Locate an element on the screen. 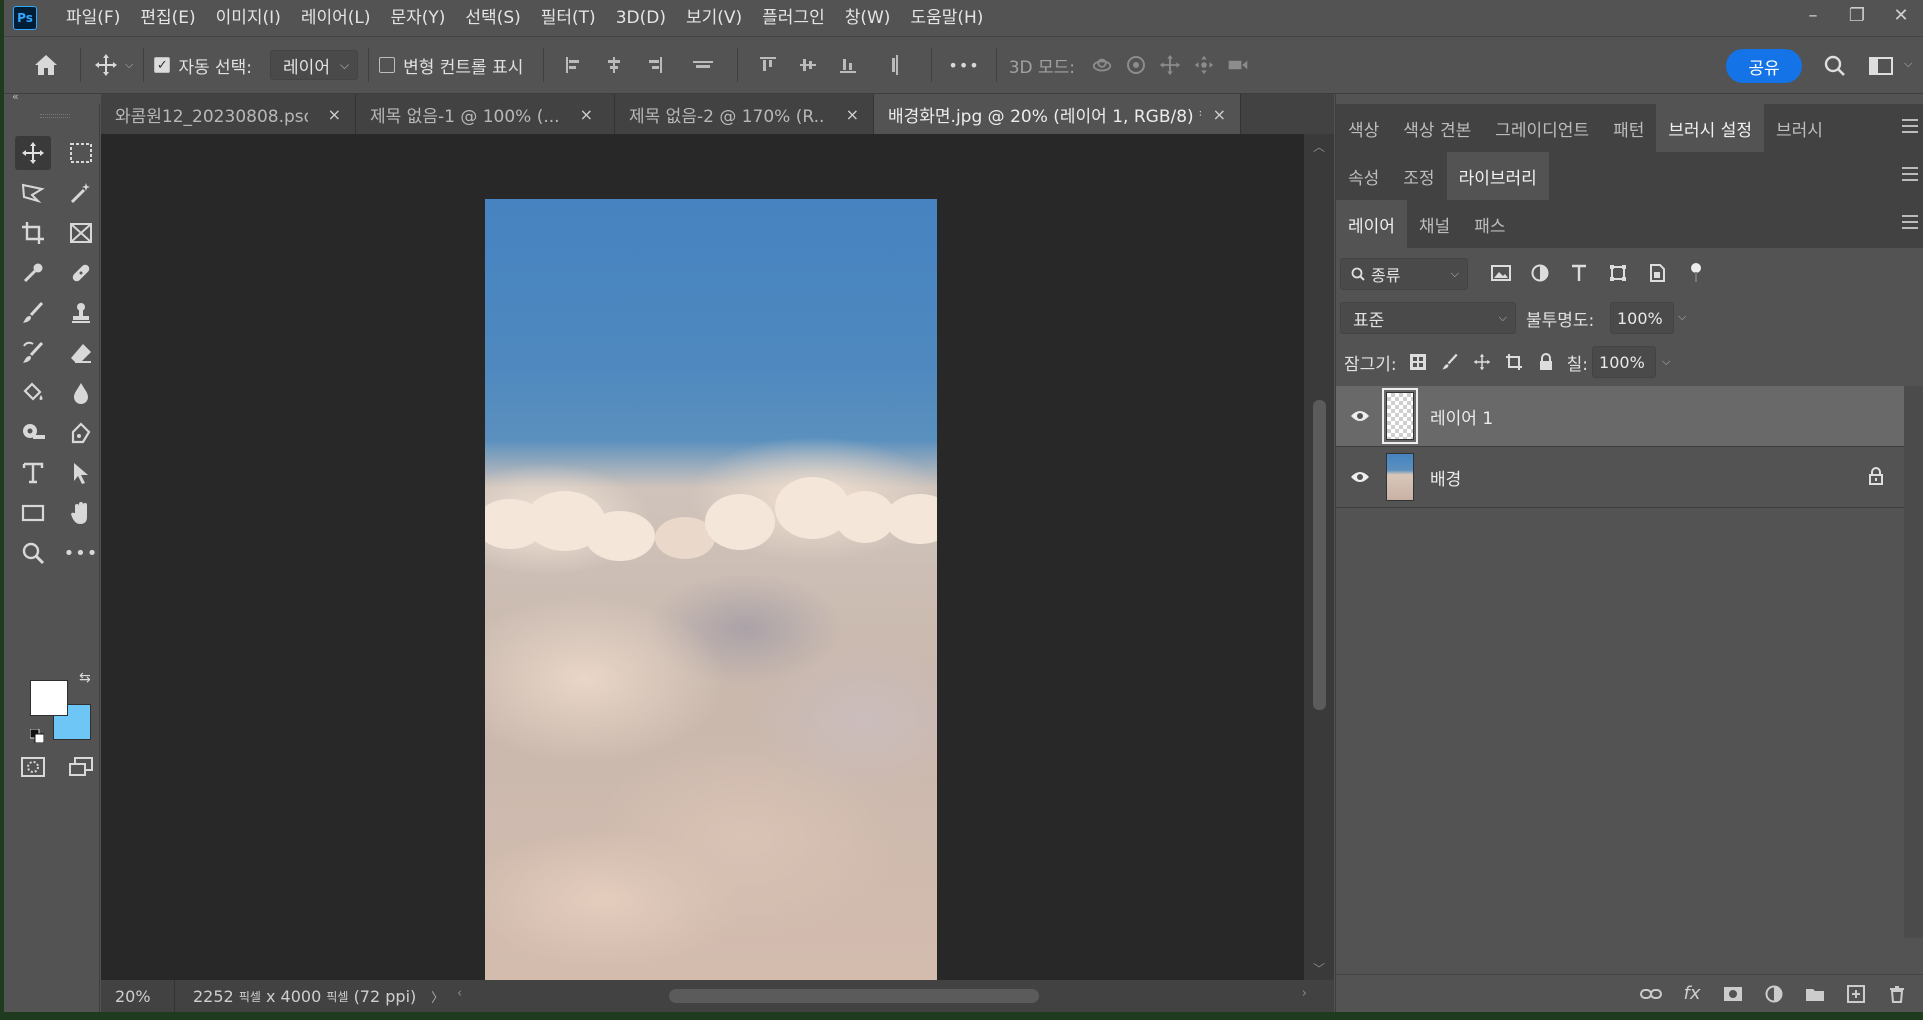 The width and height of the screenshot is (1923, 1020). align-top-icon is located at coordinates (768, 65).